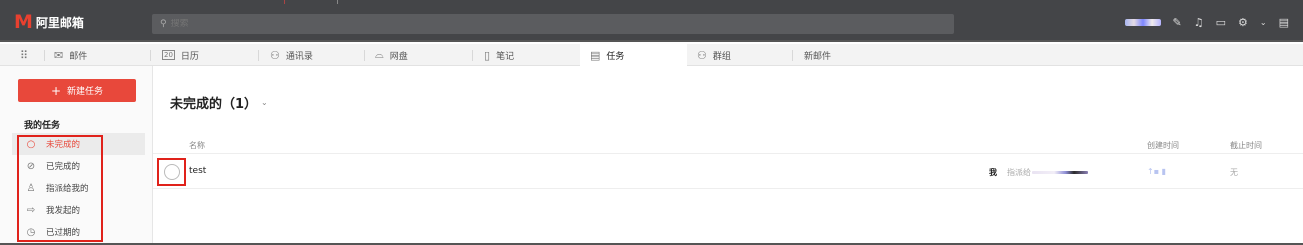  I want to click on nav-label: 通讯录, so click(299, 56).